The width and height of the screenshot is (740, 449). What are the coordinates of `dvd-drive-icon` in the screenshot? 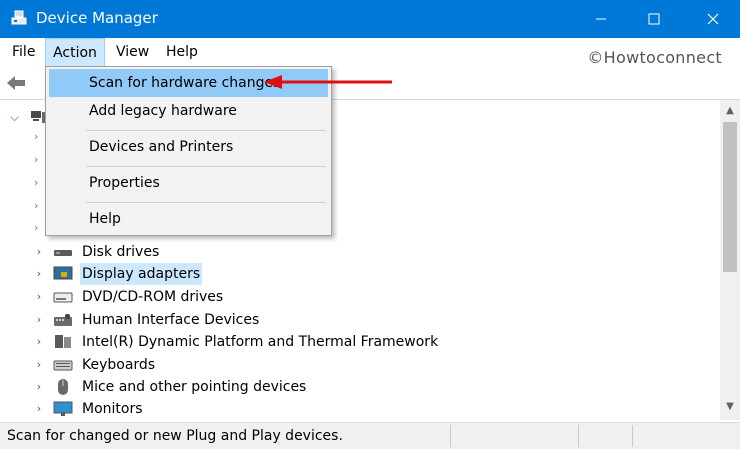 It's located at (63, 297).